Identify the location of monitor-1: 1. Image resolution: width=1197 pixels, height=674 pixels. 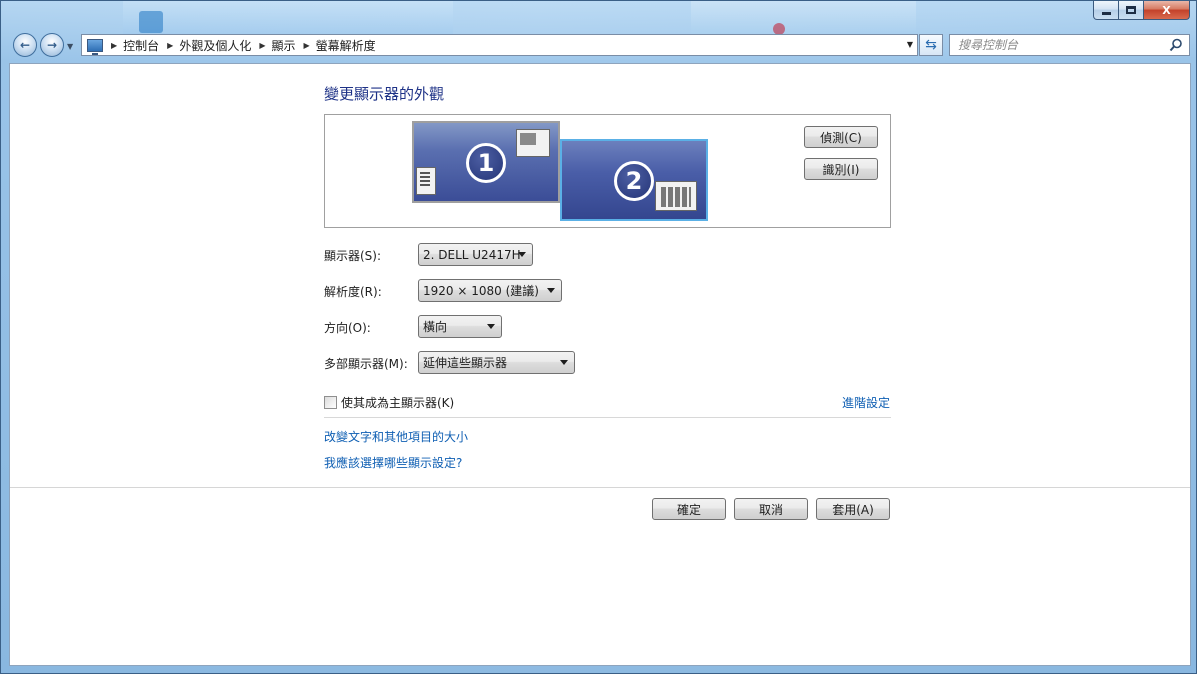
(486, 162).